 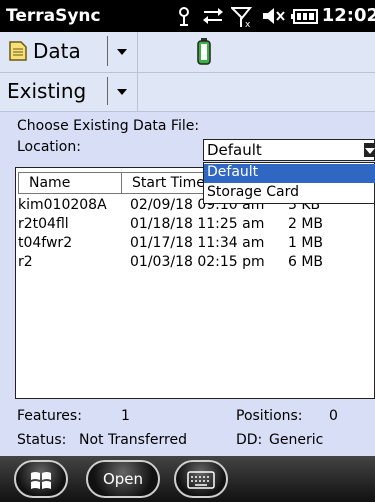 I want to click on file-start-time: 01/18/18 11:25 am, so click(x=197, y=224).